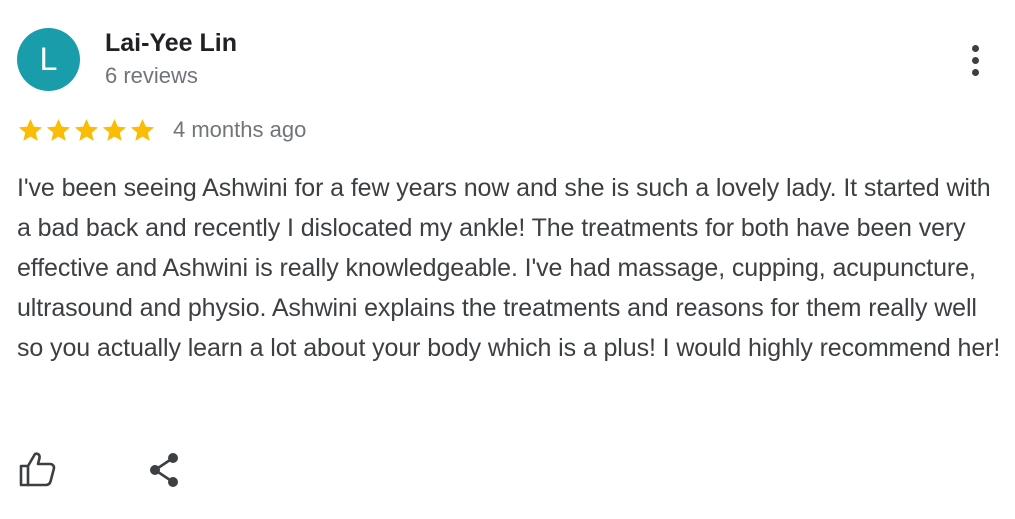 The width and height of the screenshot is (1015, 519). I want to click on author-review-count: 6 reviews, so click(151, 75).